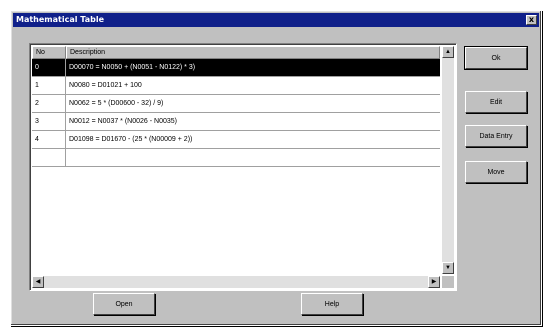 The width and height of the screenshot is (544, 334). I want to click on row-description: N0012 = N0037 * (N0026 - N0035), so click(123, 121).